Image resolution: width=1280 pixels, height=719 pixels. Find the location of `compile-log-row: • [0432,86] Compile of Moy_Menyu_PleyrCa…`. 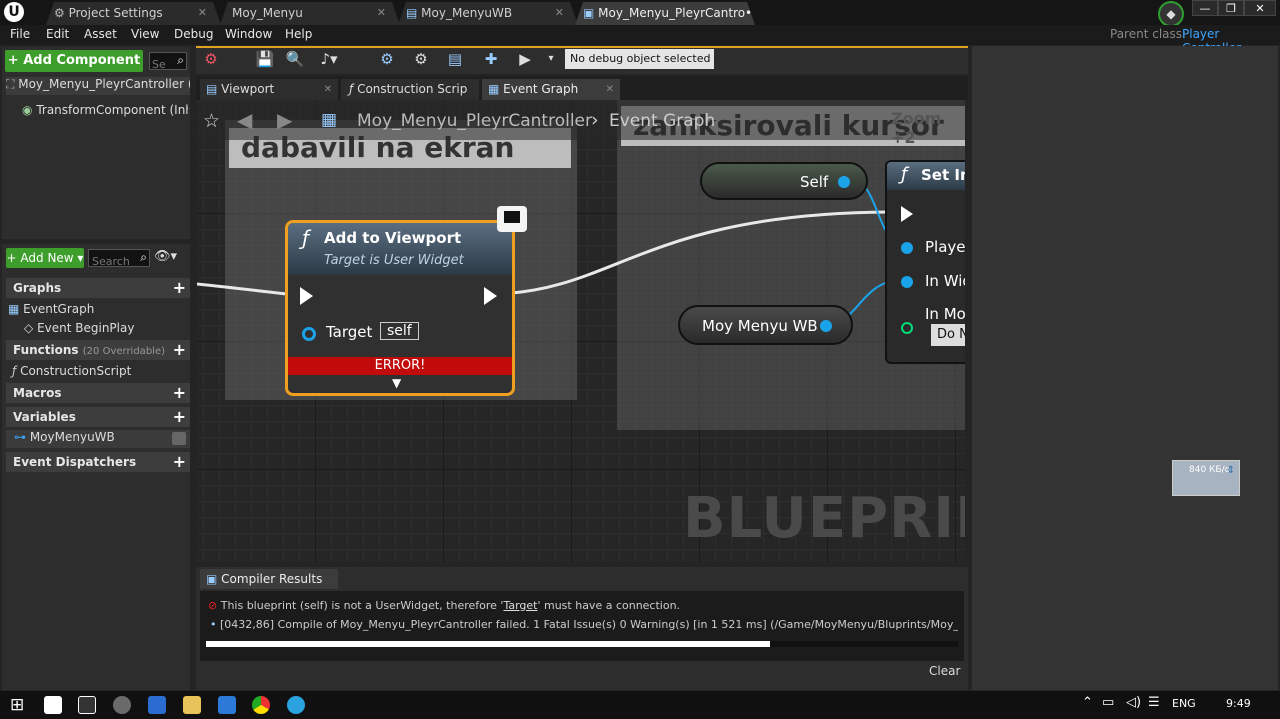

compile-log-row: • [0432,86] Compile of Moy_Menyu_PleyrCa… is located at coordinates (584, 624).